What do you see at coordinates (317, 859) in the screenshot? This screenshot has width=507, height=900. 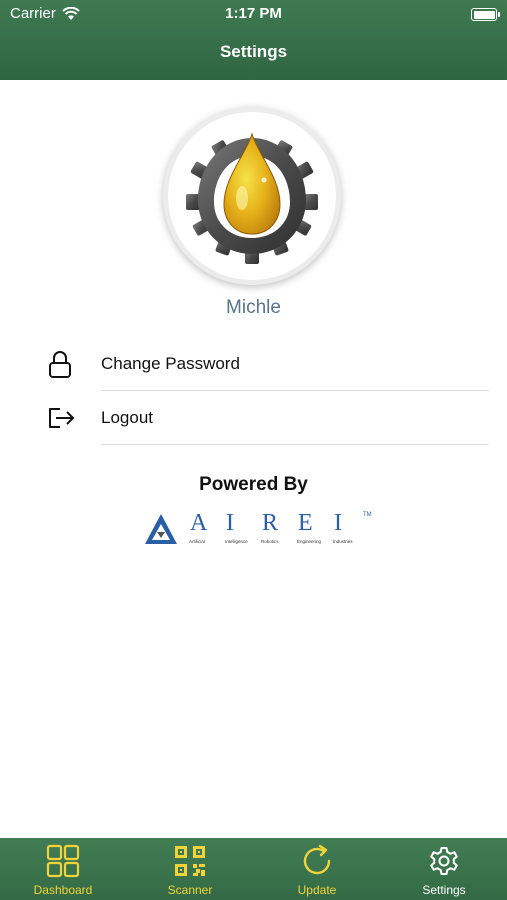 I see `refresh-icon` at bounding box center [317, 859].